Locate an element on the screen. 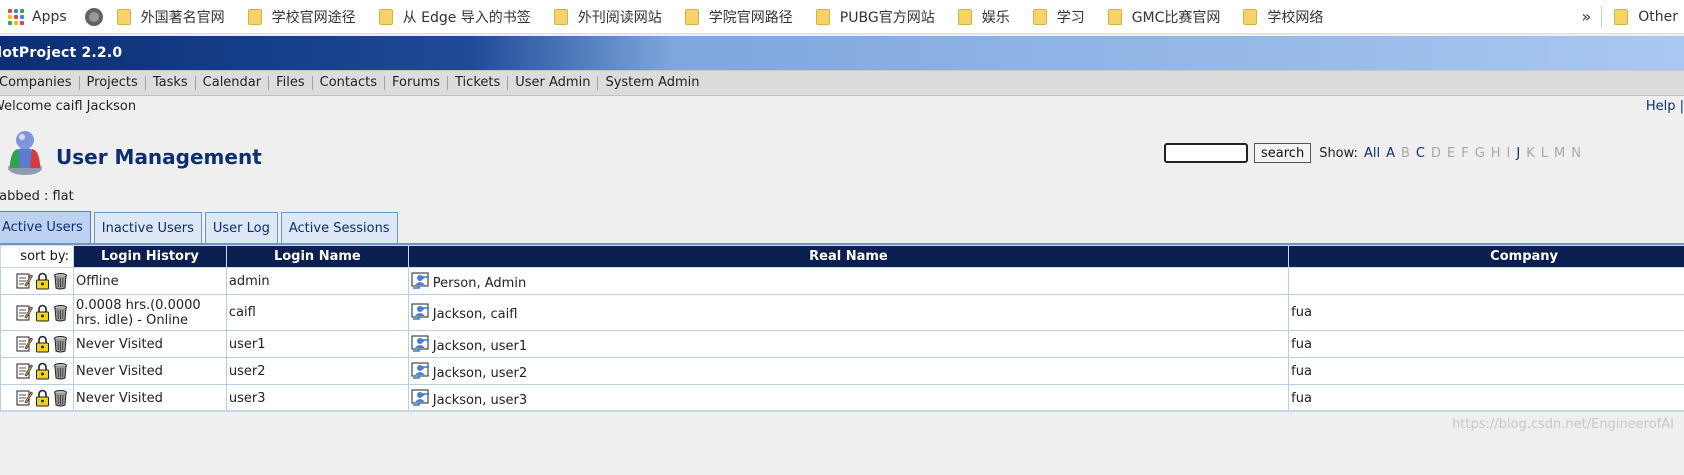 The height and width of the screenshot is (475, 1684). login-name-cell: caifl is located at coordinates (317, 312).